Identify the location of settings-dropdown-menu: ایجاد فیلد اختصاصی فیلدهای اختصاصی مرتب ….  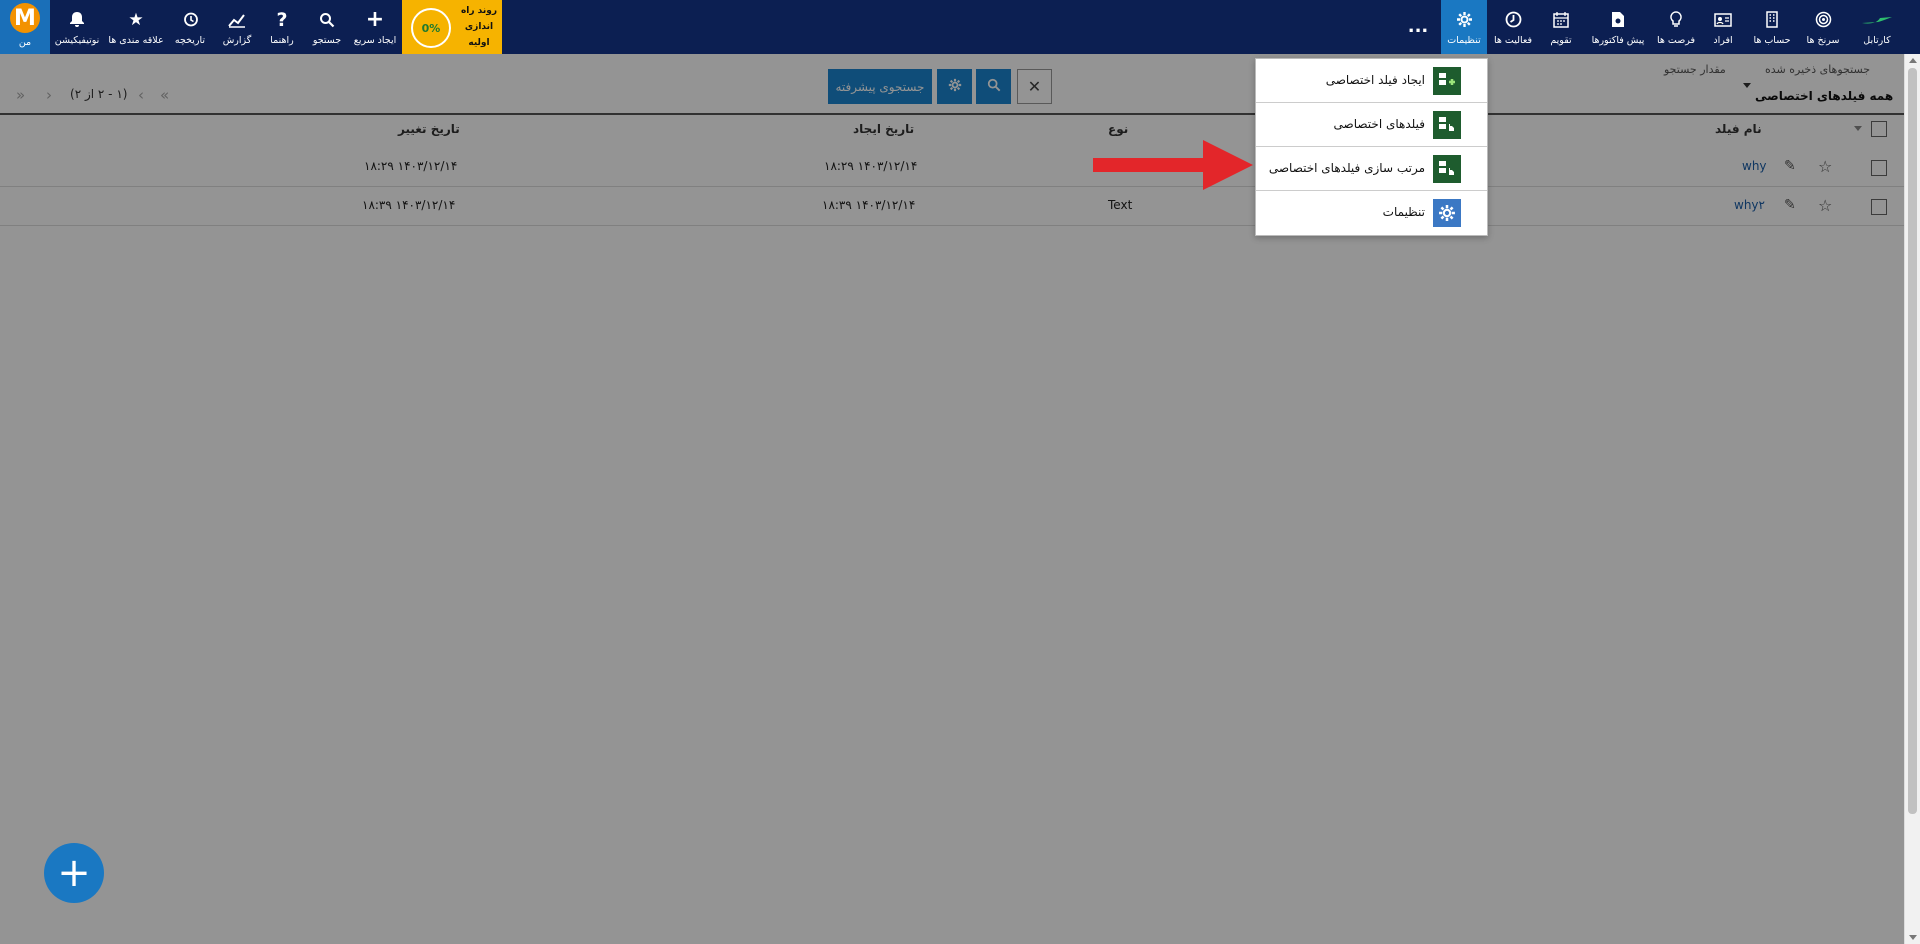
(1371, 147).